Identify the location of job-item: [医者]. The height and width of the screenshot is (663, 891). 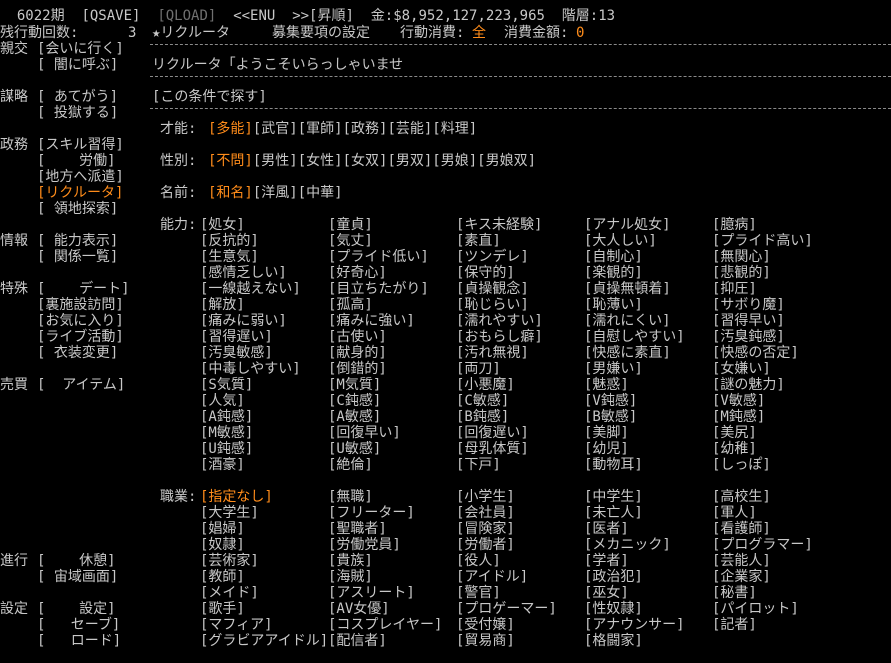
(606, 529).